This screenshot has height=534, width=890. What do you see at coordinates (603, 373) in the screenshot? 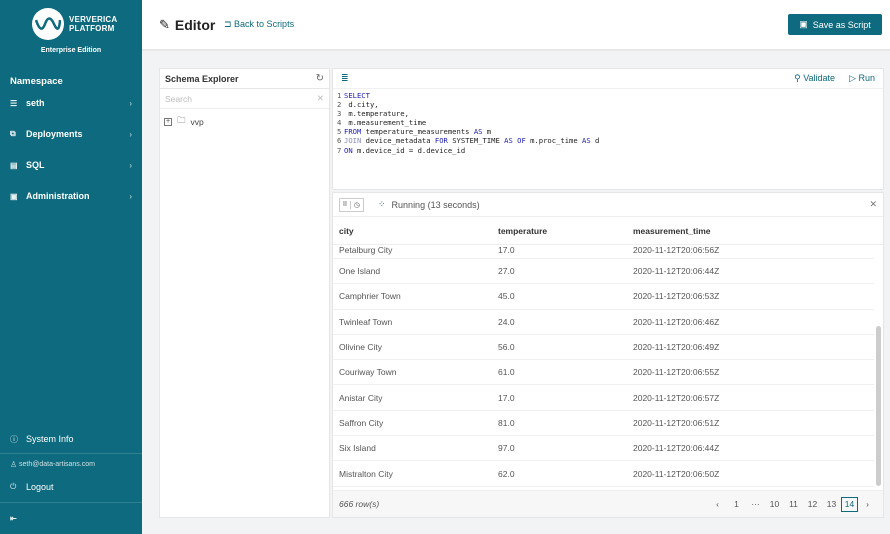
I see `table-row: Couriway Town 61.0 2020-11-12T20:06:55Z` at bounding box center [603, 373].